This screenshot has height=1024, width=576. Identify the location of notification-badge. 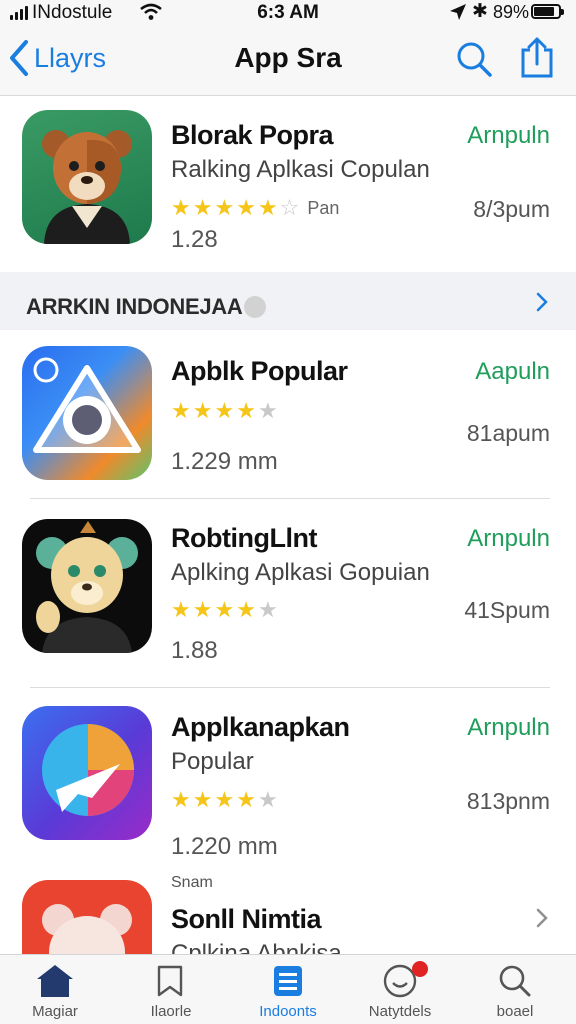
(420, 969).